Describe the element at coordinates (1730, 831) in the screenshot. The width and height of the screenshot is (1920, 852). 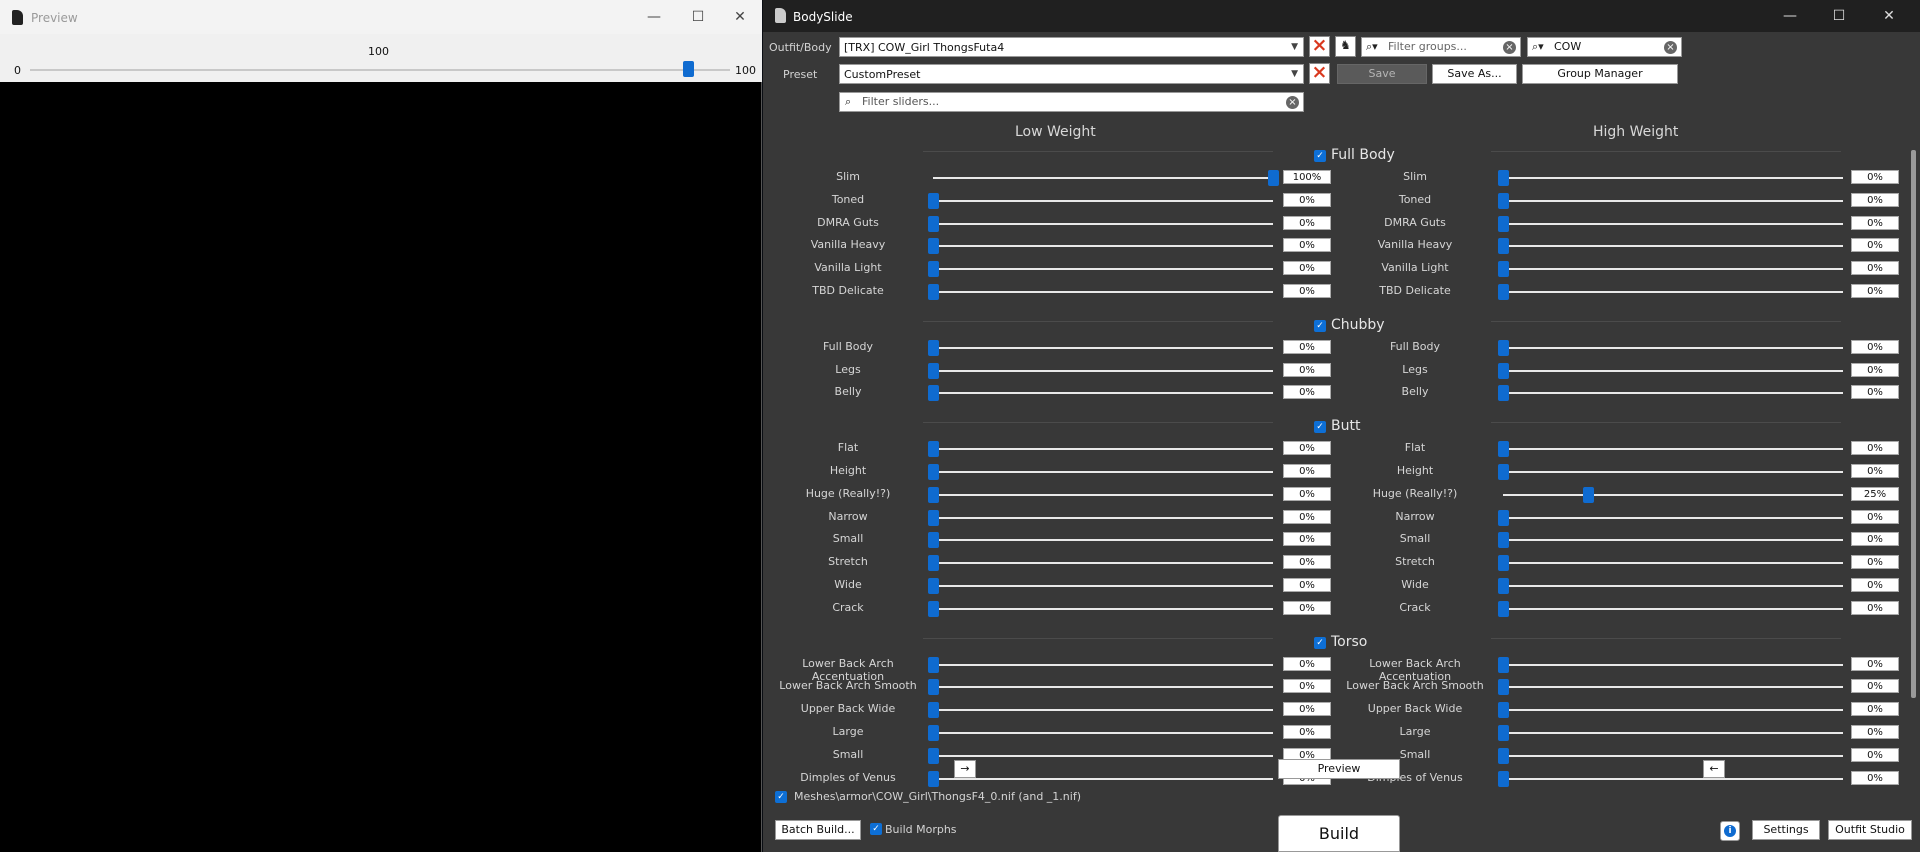
I see `info-button: i` at that location.